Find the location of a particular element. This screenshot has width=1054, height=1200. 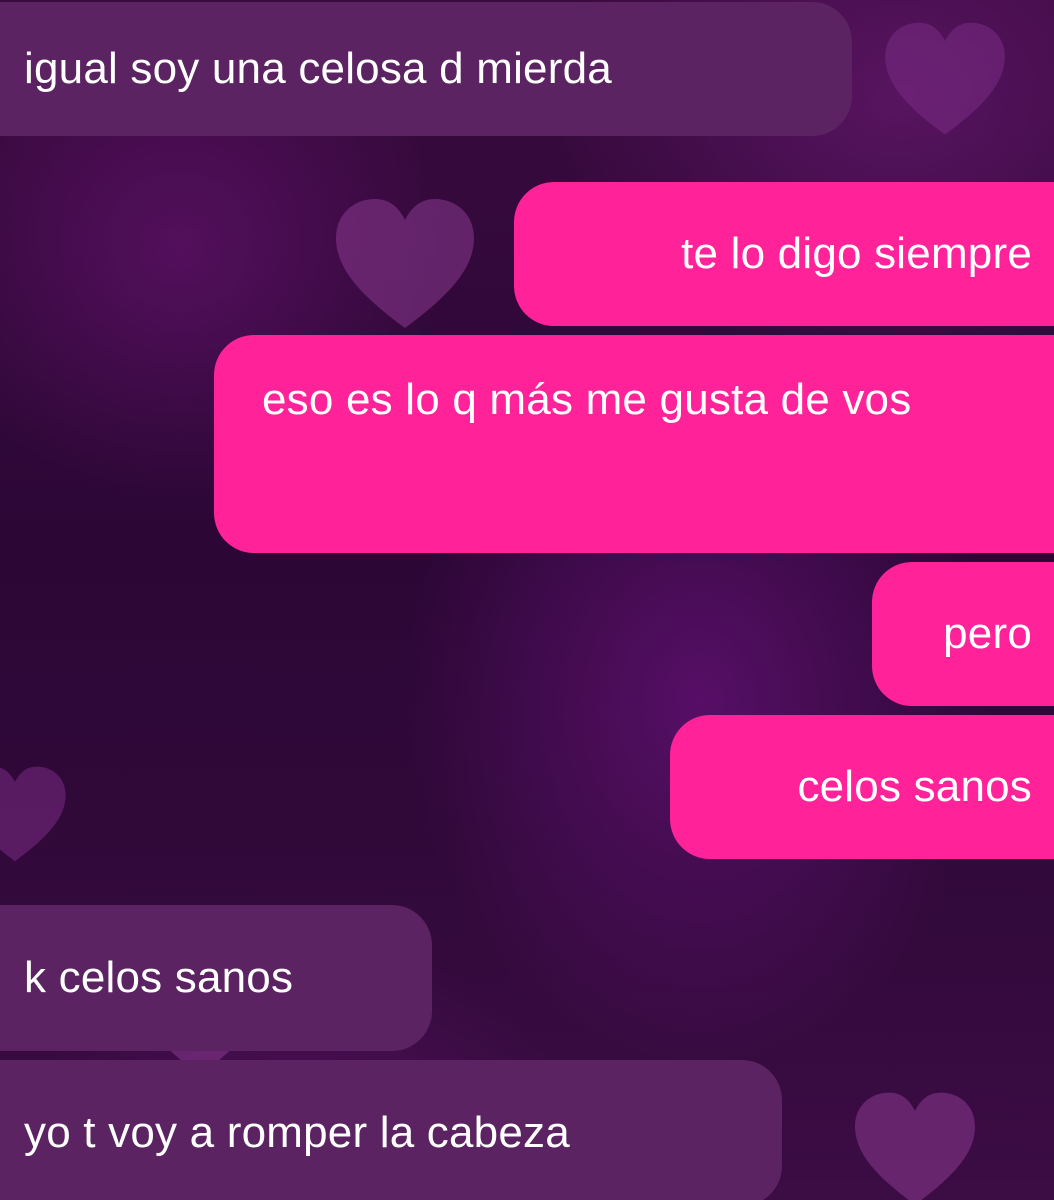

message-bubble-received: k celos sanos is located at coordinates (216, 978).